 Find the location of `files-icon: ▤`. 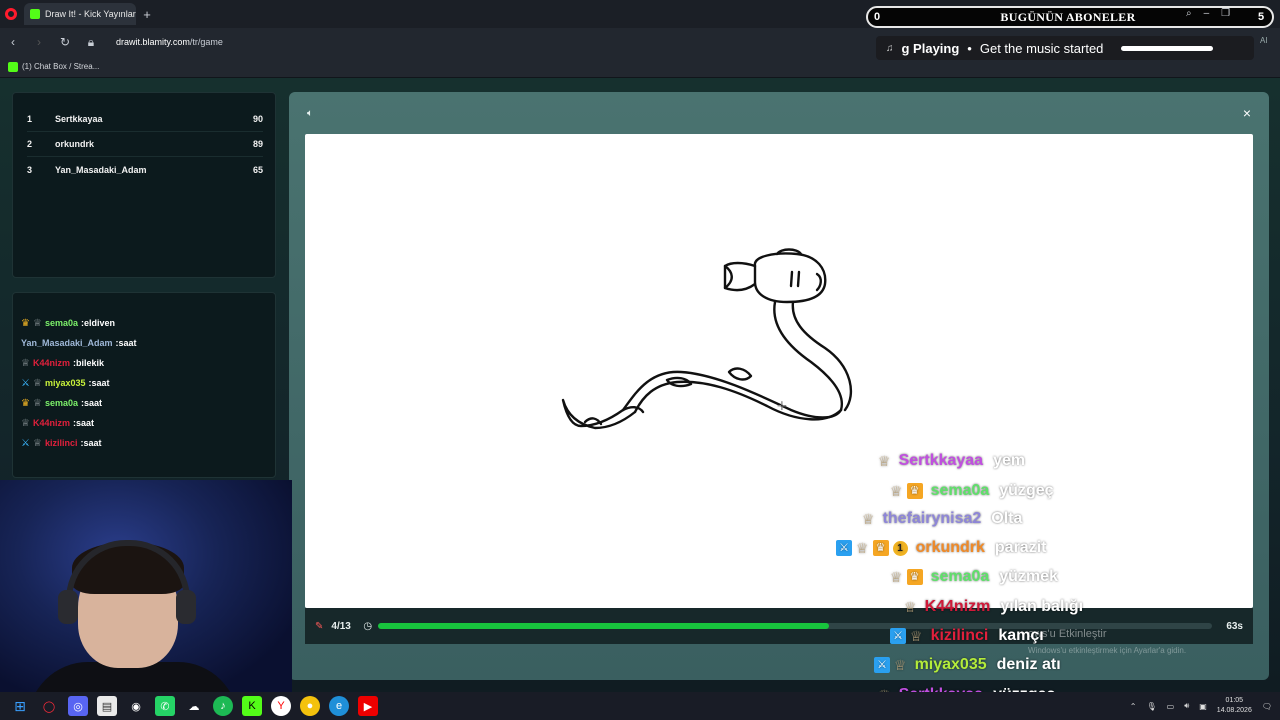

files-icon: ▤ is located at coordinates (107, 706).